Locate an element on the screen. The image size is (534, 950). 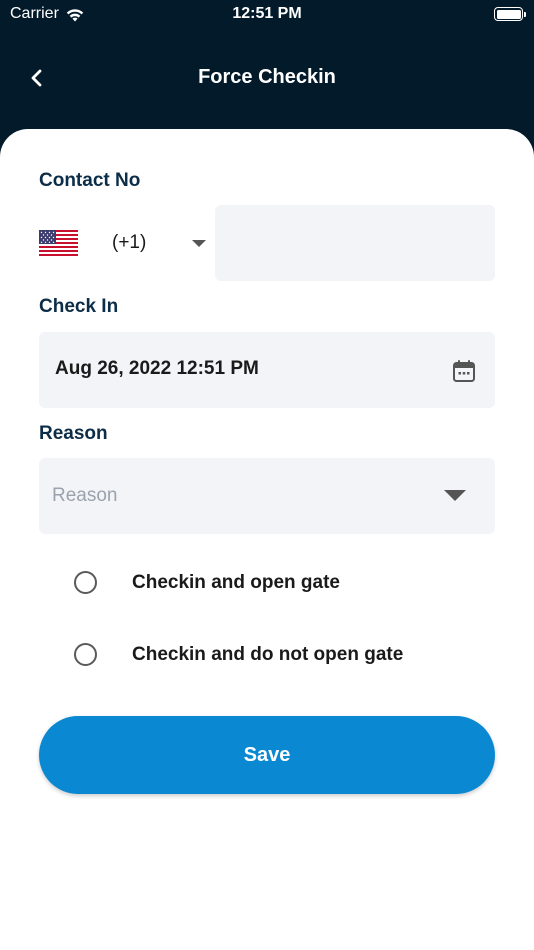
reason-placeholder: Reason is located at coordinates (85, 495).